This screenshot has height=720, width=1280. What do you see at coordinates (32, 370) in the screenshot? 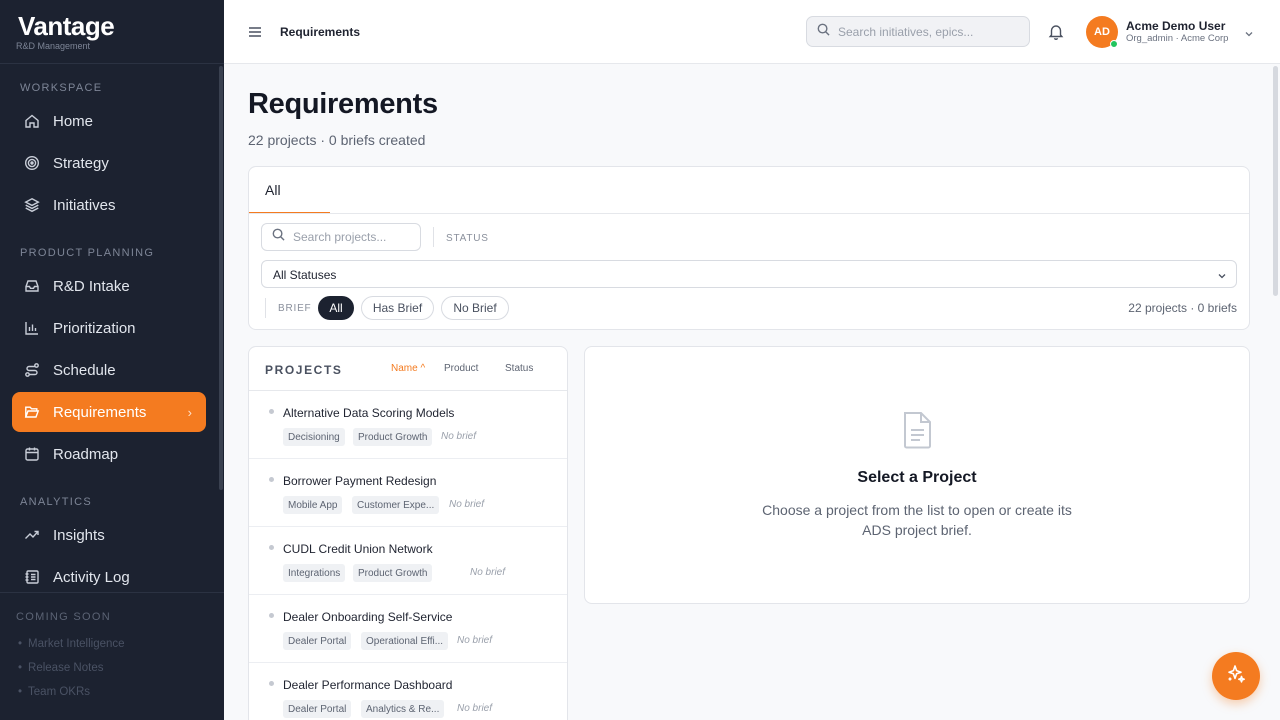
I see `route-icon` at bounding box center [32, 370].